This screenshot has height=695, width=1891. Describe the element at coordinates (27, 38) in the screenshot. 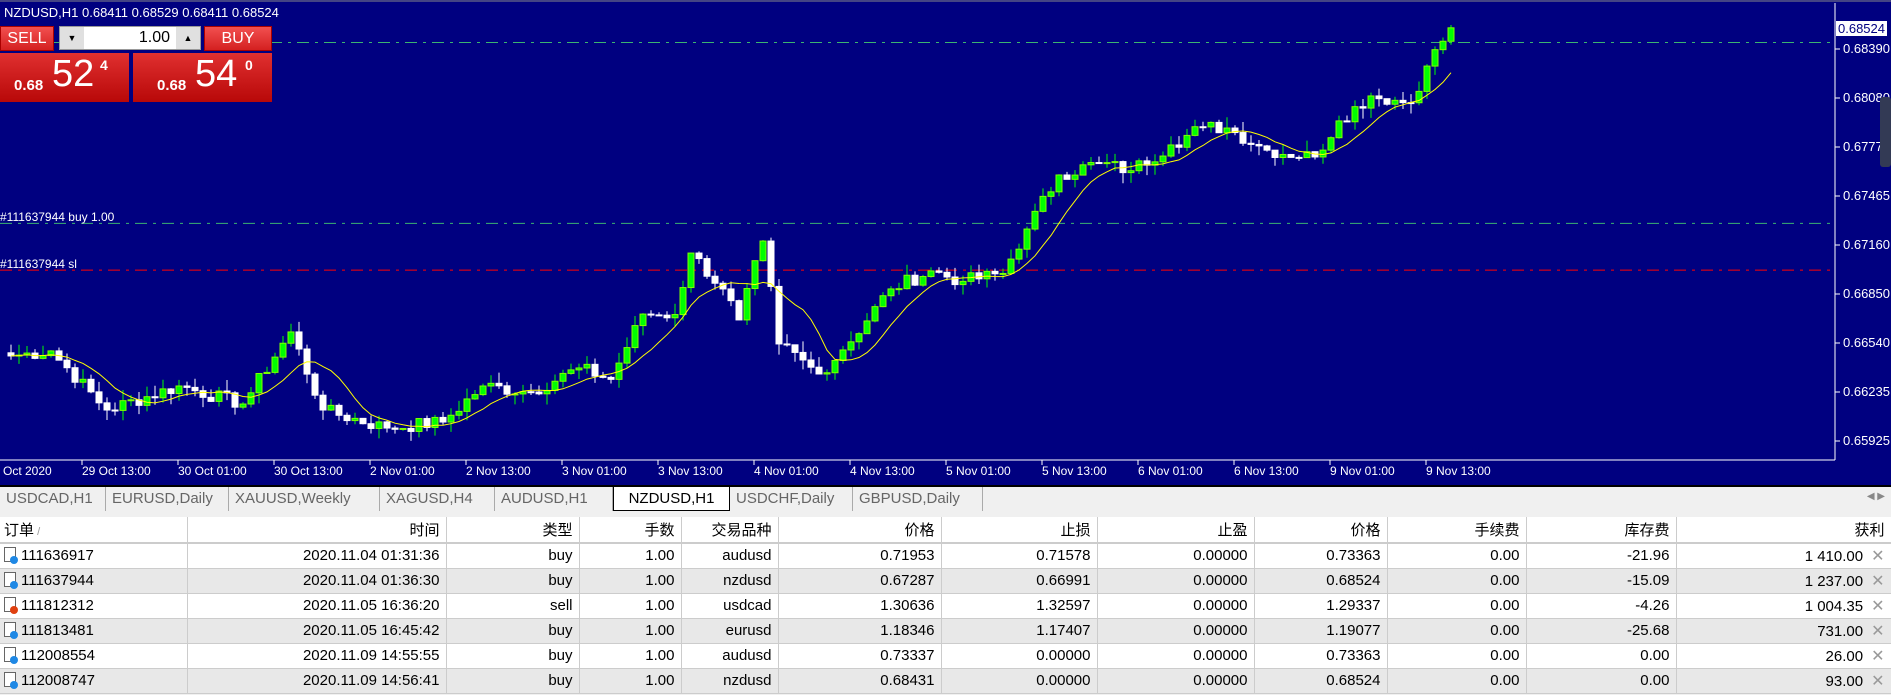

I see `sell-button: SELL` at that location.